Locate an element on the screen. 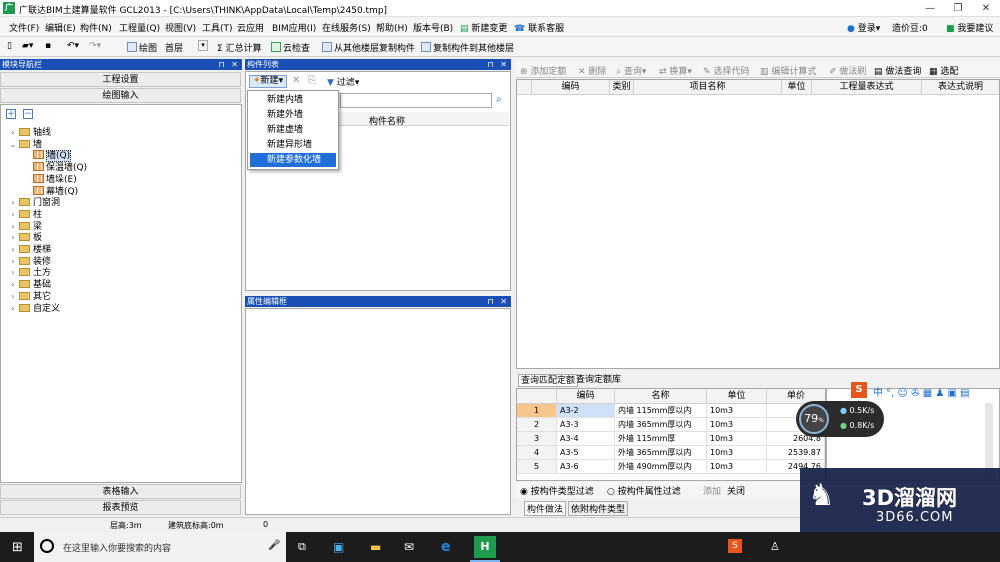  component-search-input is located at coordinates (416, 100).